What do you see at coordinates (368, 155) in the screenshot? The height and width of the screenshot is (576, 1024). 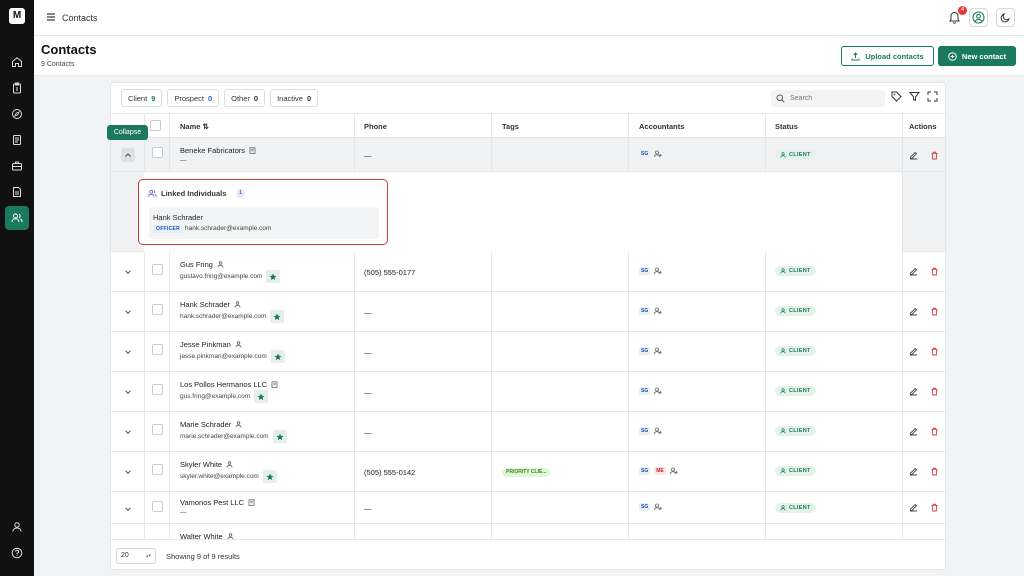 I see `contact-phone: —` at bounding box center [368, 155].